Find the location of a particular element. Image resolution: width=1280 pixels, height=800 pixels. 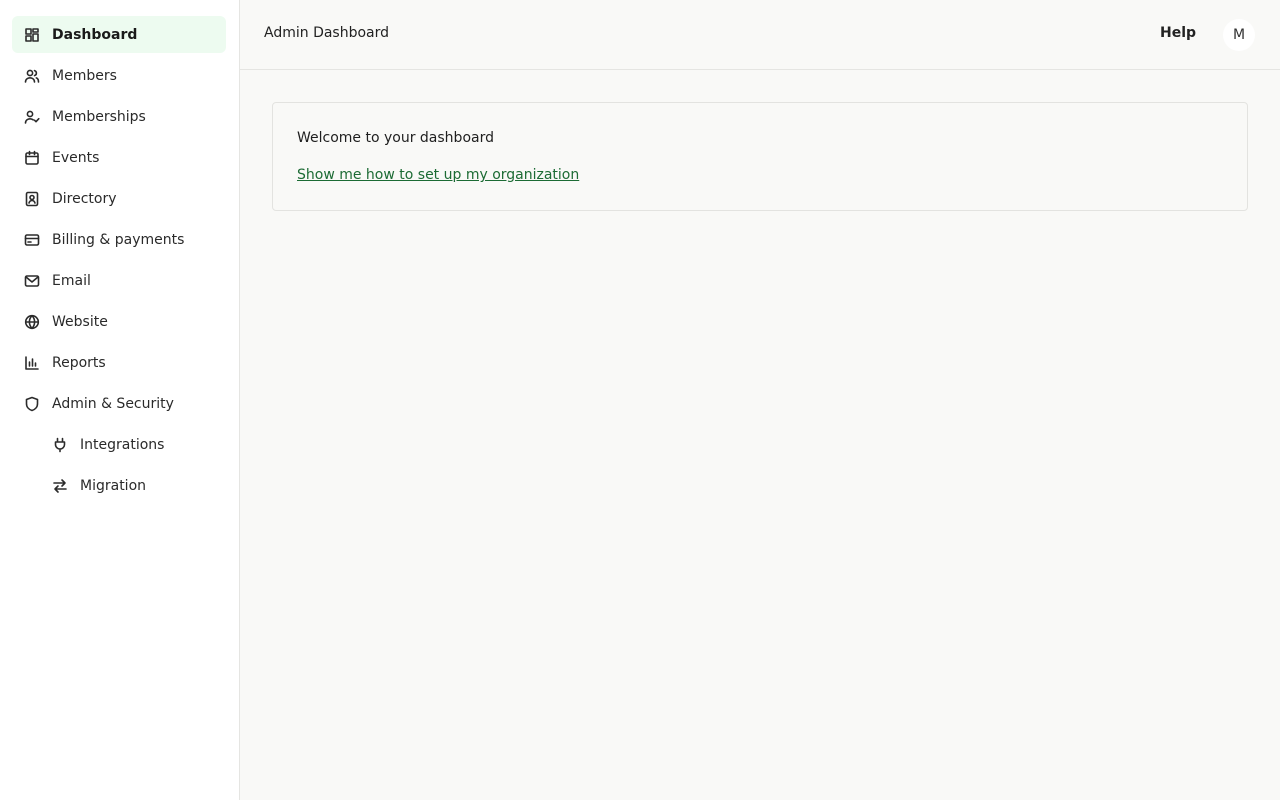

sidebar-item-label: Dashboard is located at coordinates (95, 34).